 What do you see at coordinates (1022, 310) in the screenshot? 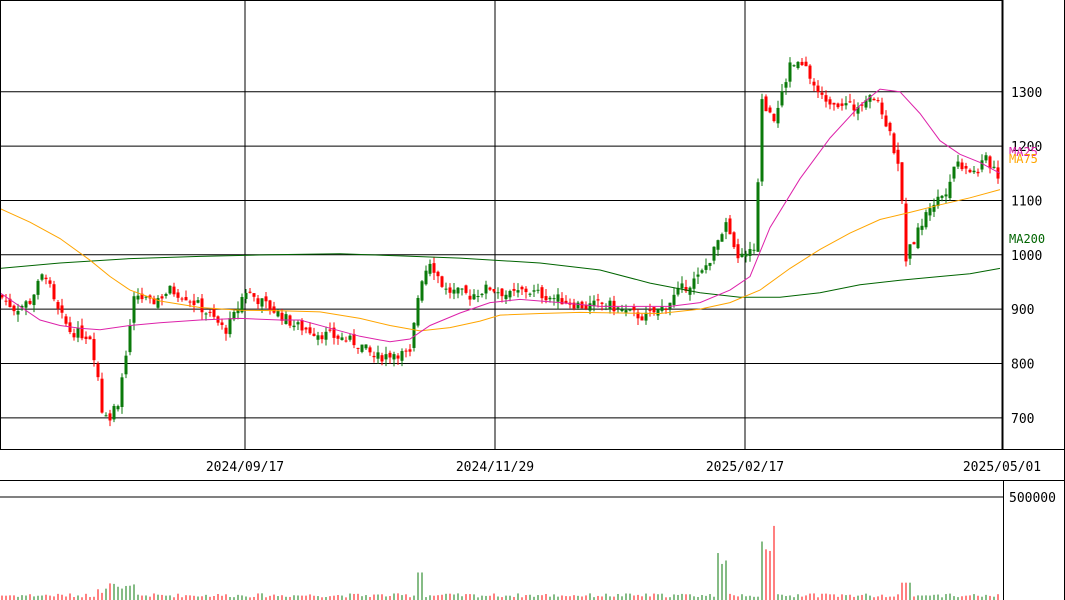
I see `price-tick-label: 900` at bounding box center [1022, 310].